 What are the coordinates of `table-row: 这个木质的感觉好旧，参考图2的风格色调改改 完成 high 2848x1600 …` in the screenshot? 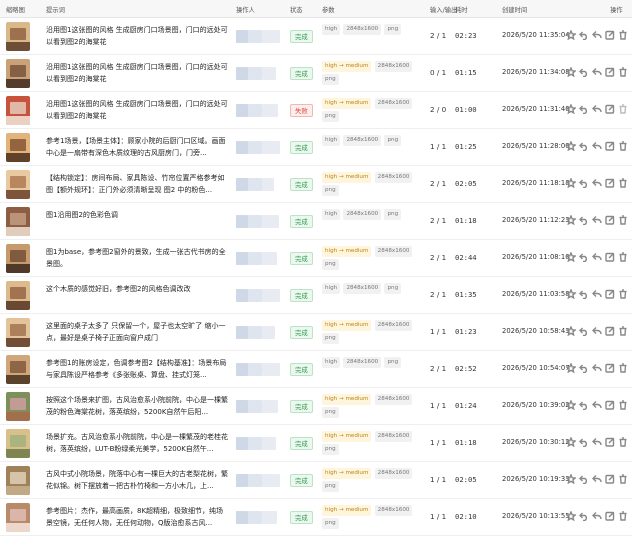 It's located at (316, 295).